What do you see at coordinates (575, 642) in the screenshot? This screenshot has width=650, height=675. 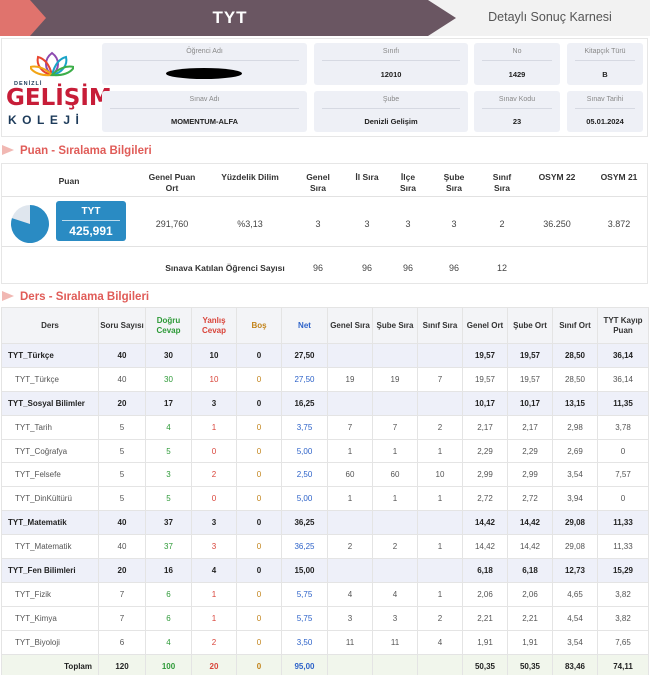 I see `lesson-cell: 3,54` at bounding box center [575, 642].